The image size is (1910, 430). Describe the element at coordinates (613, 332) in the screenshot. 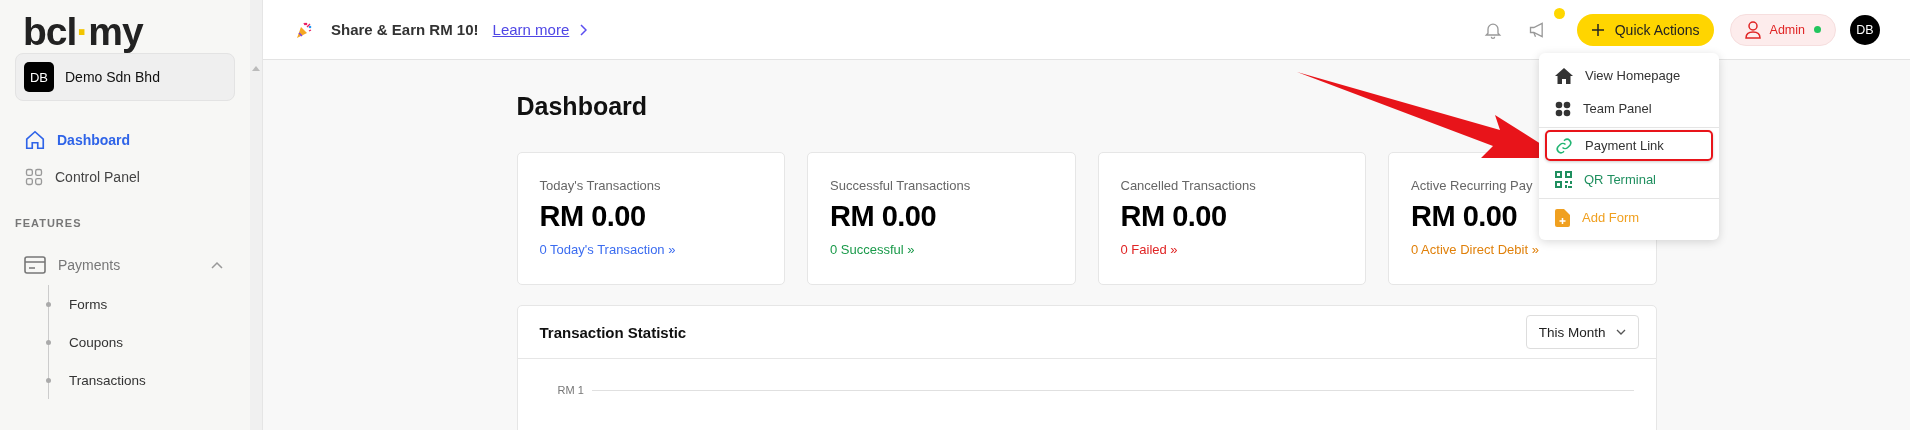

I see `panel-title: Transaction Statistic` at that location.